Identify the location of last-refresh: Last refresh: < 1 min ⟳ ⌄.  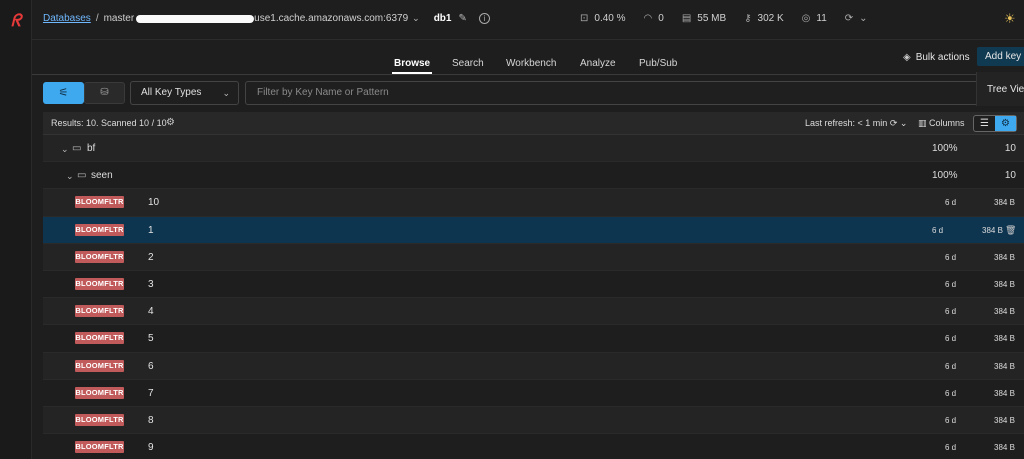
(856, 123).